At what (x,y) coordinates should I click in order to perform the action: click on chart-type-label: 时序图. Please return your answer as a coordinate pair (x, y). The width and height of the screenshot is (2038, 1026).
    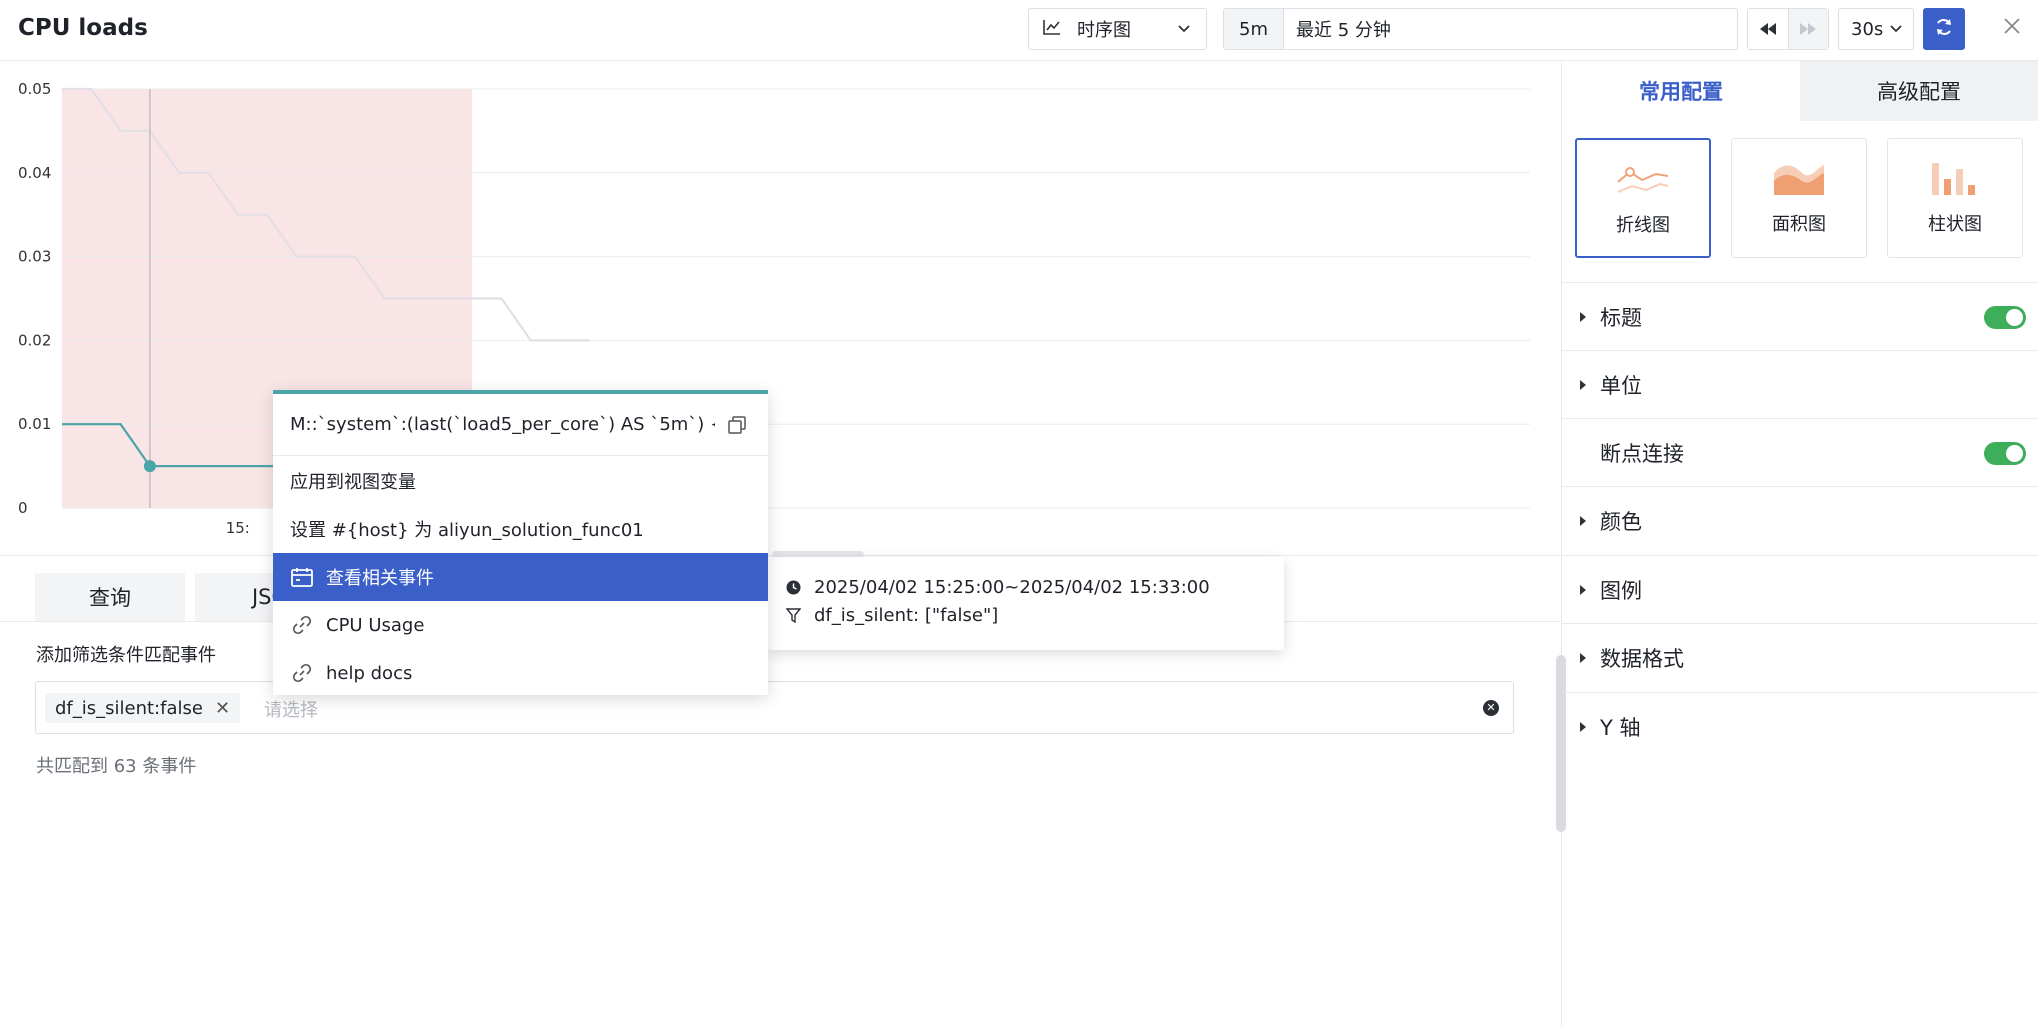
    Looking at the image, I should click on (1104, 30).